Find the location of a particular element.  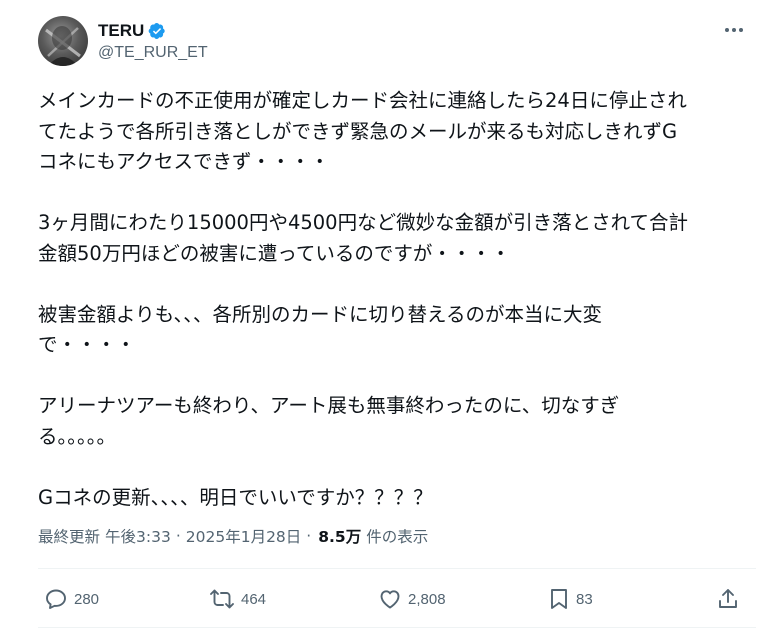

share-icon is located at coordinates (728, 598).